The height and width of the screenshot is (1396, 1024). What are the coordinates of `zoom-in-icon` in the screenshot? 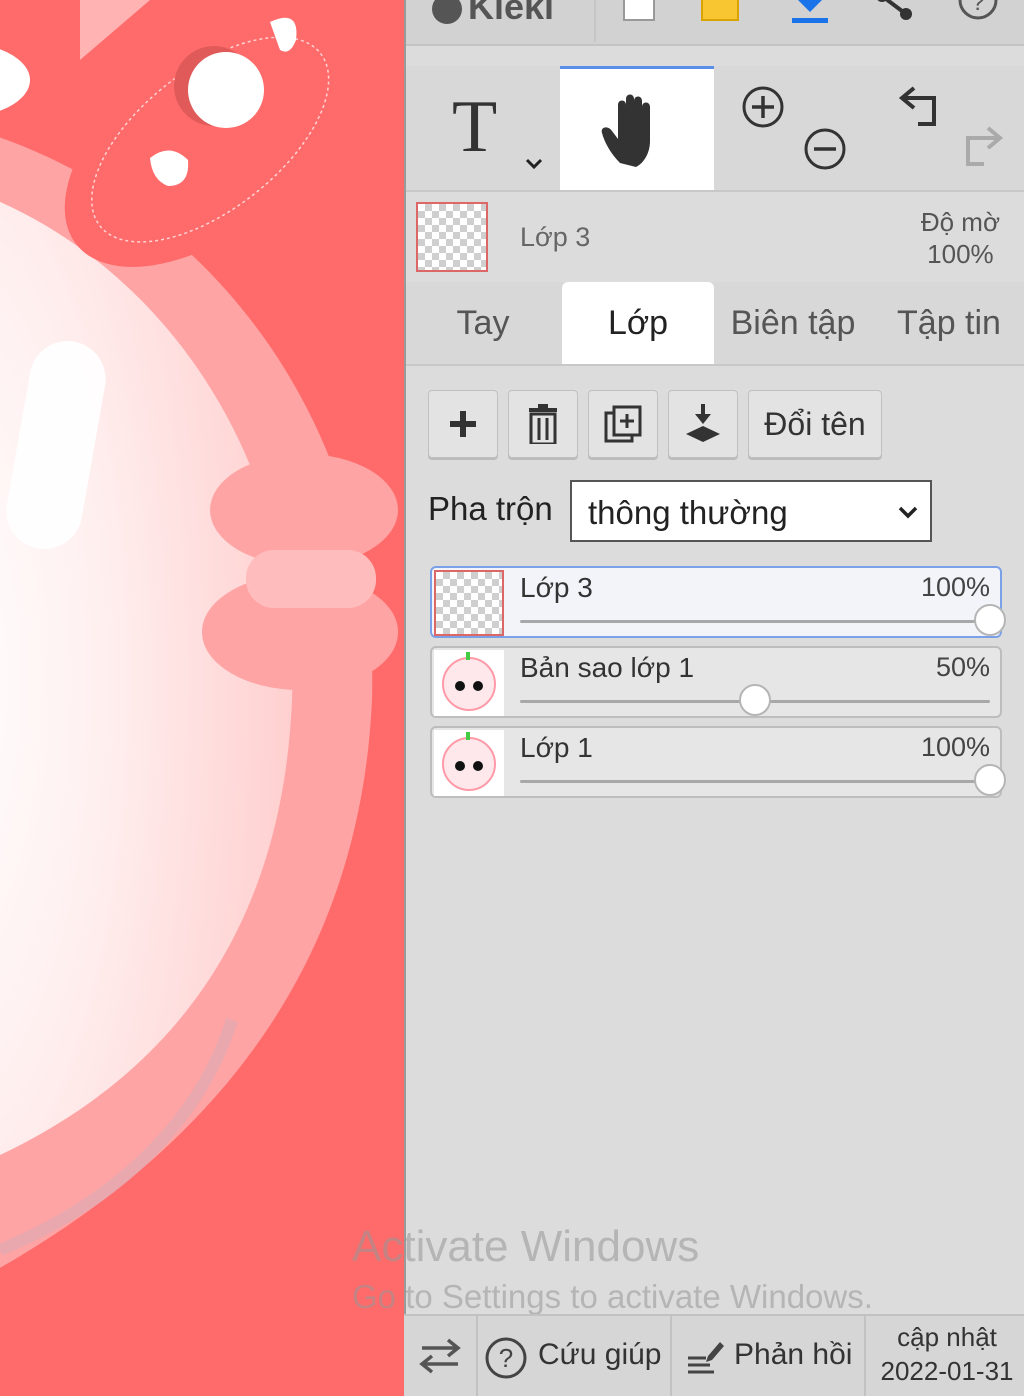 It's located at (763, 107).